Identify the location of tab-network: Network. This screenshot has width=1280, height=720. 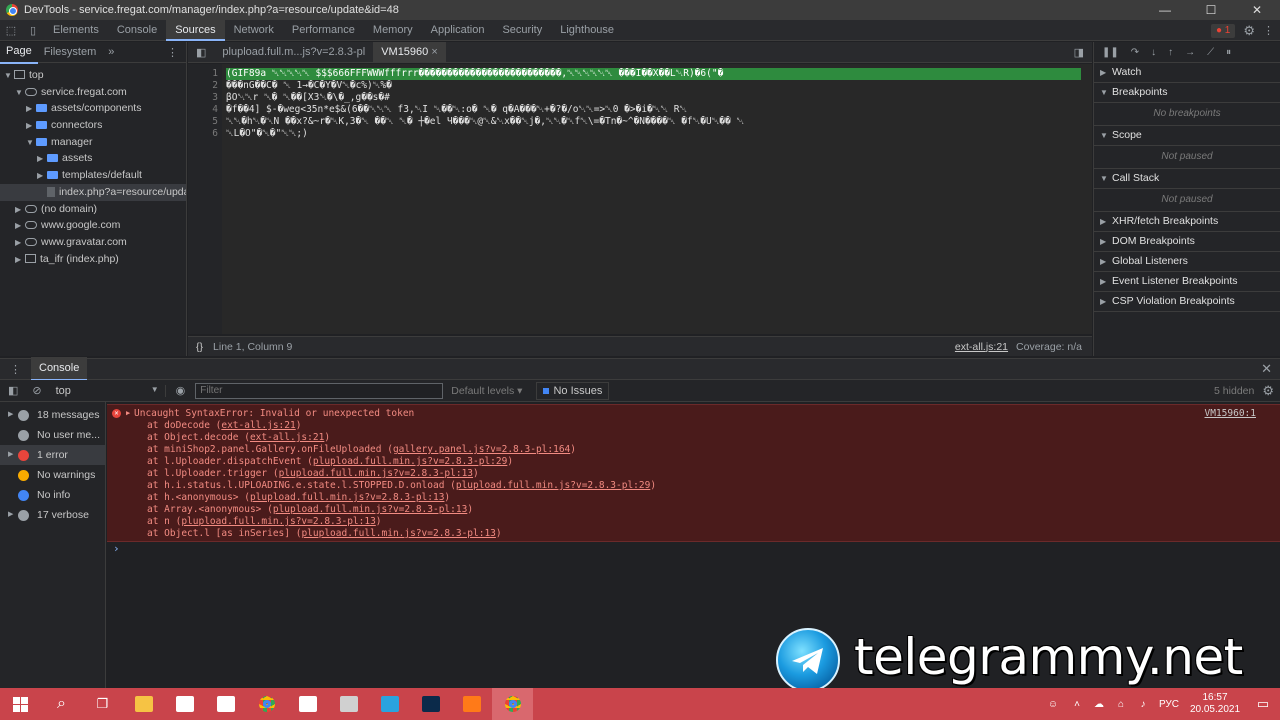
(254, 30).